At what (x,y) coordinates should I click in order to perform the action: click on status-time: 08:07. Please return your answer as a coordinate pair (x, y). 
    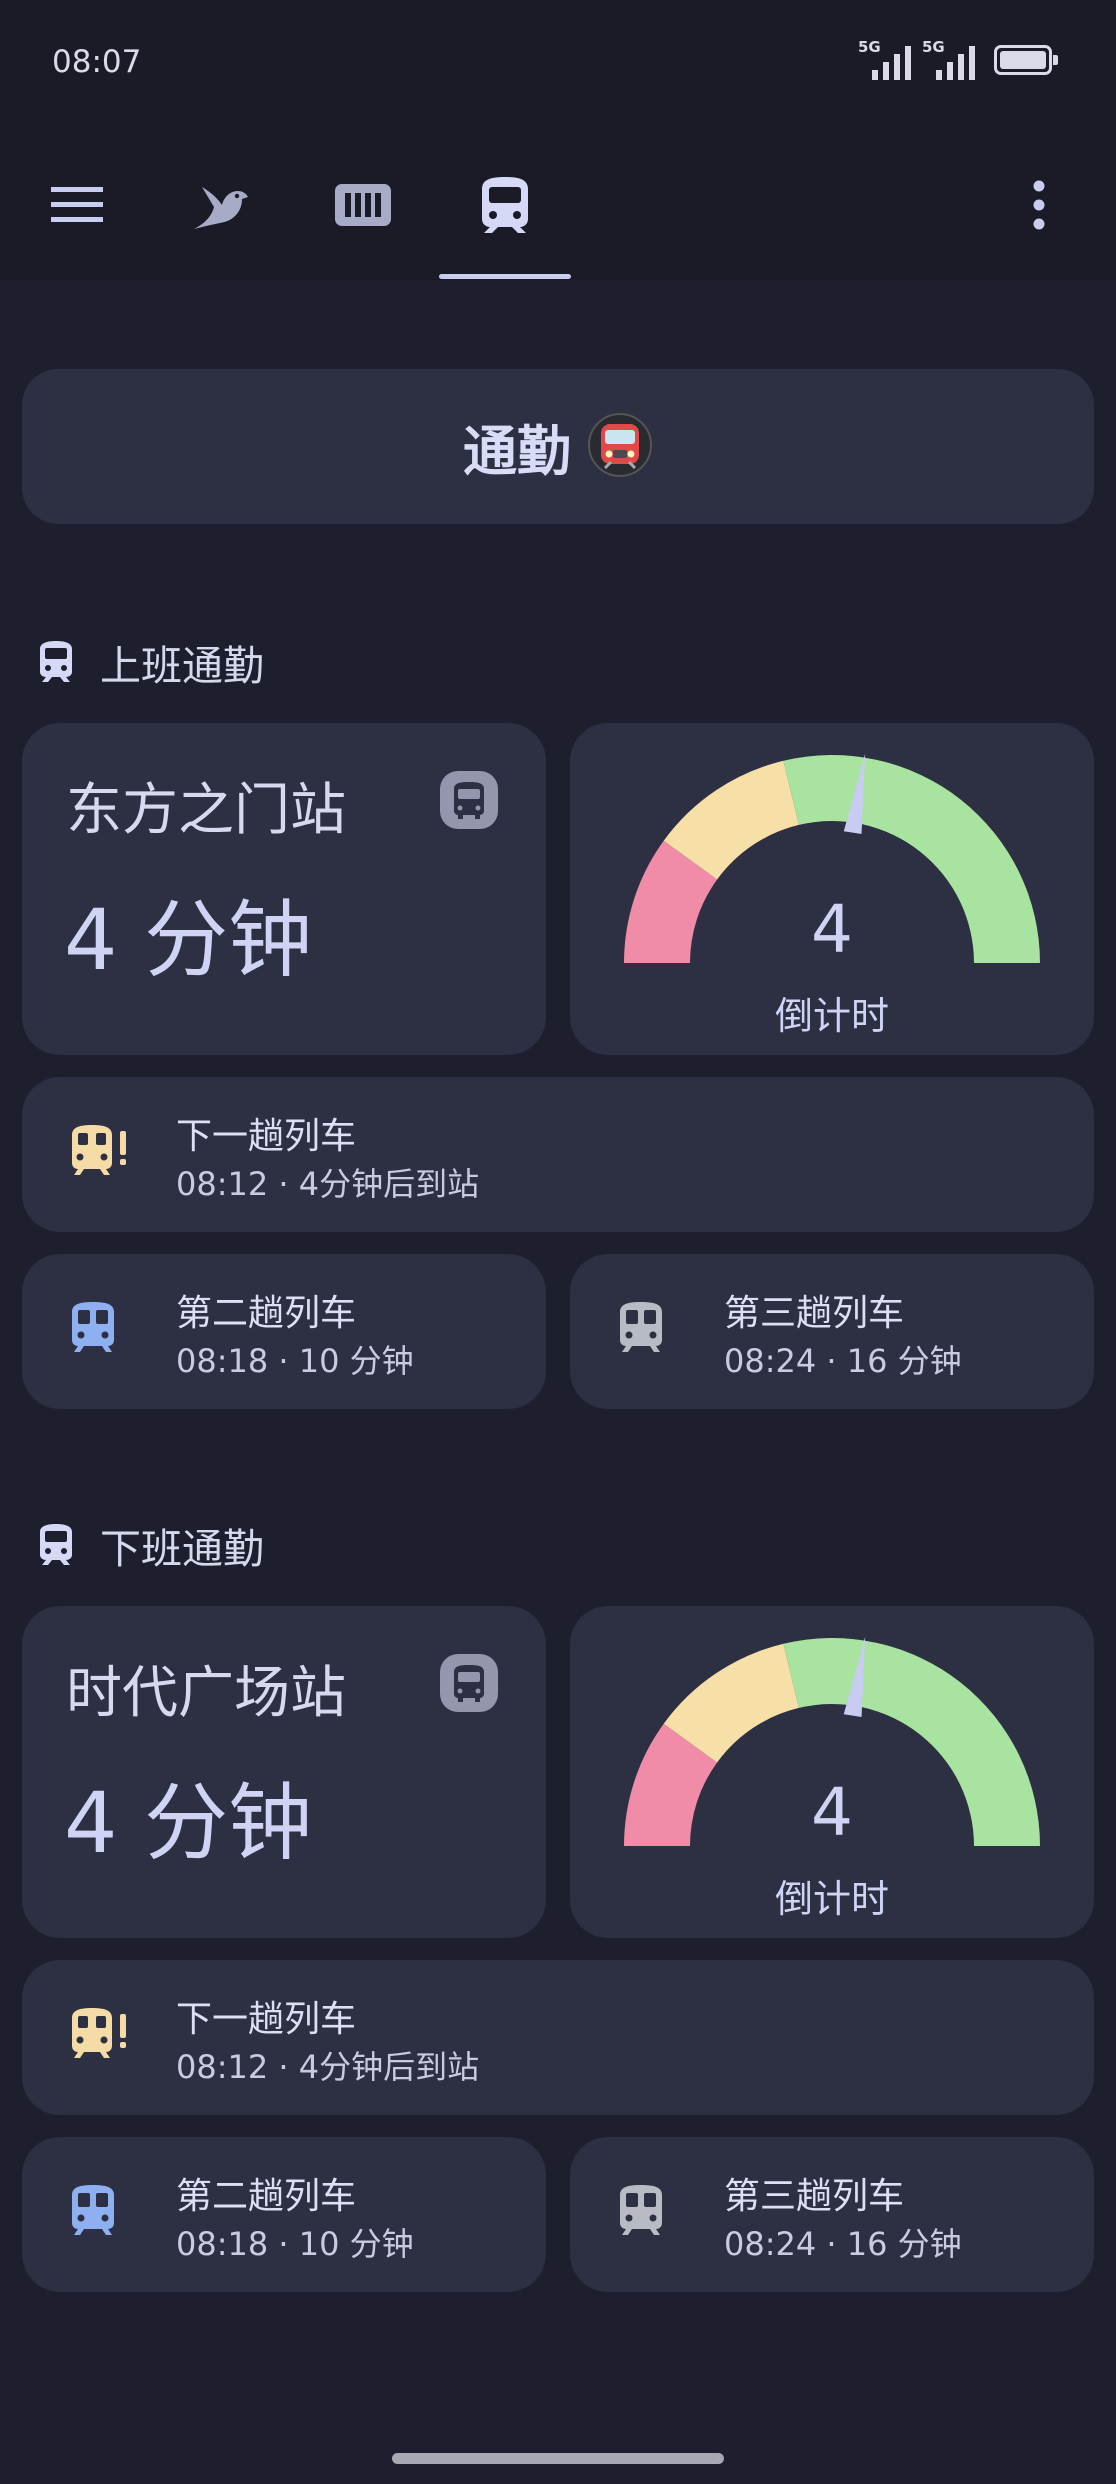
    Looking at the image, I should click on (97, 62).